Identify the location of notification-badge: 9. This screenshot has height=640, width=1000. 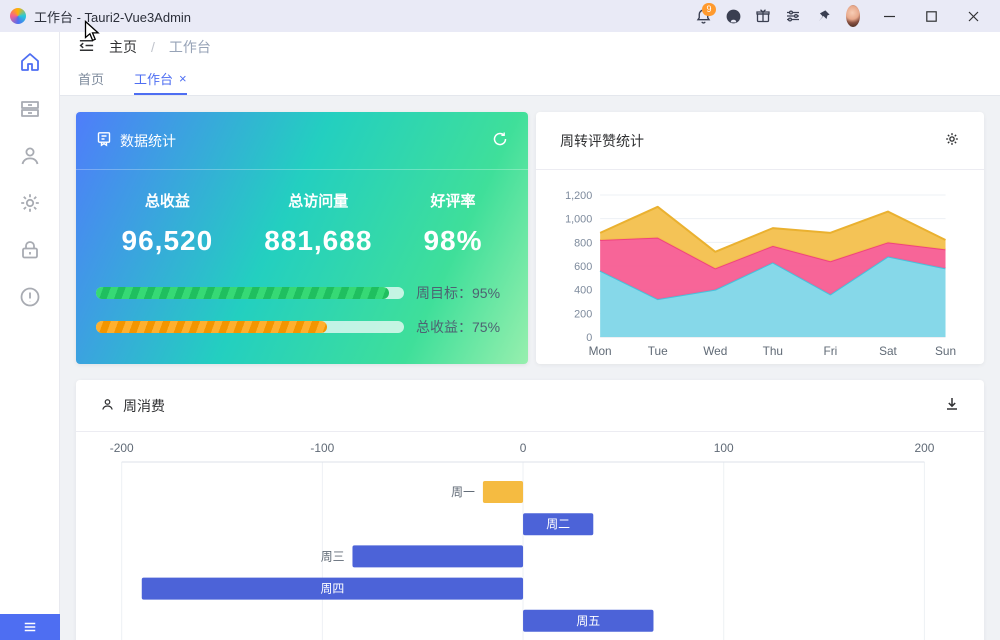
(709, 9).